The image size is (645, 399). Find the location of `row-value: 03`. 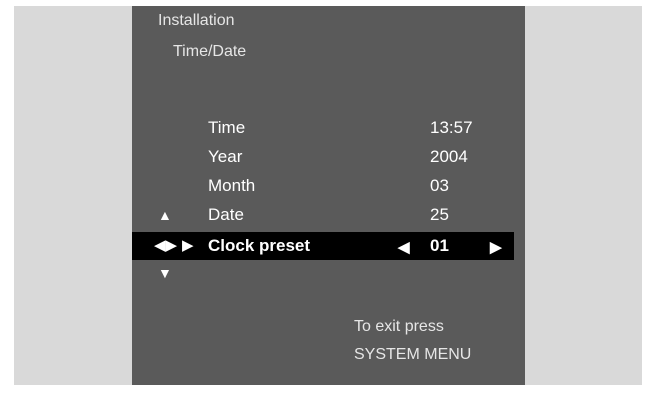

row-value: 03 is located at coordinates (439, 185).